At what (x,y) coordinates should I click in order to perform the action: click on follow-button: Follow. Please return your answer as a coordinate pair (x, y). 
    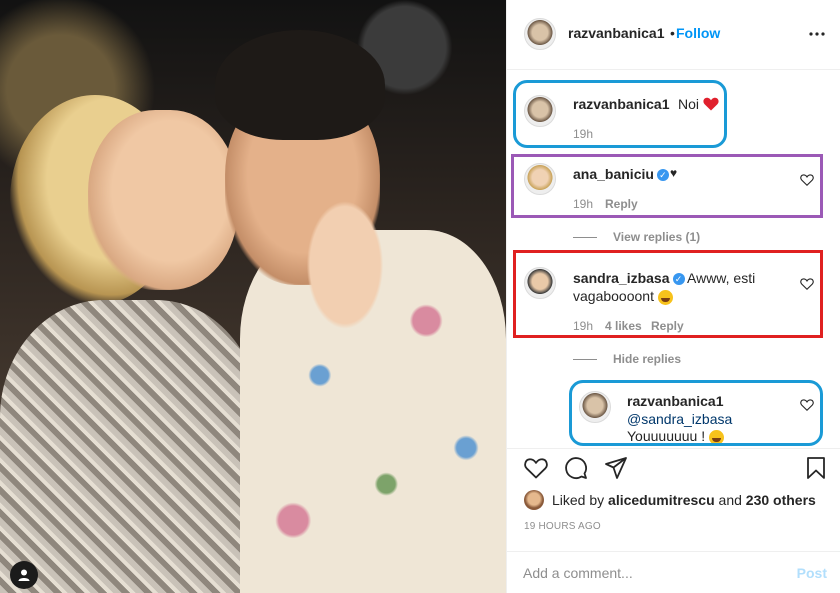
    Looking at the image, I should click on (698, 33).